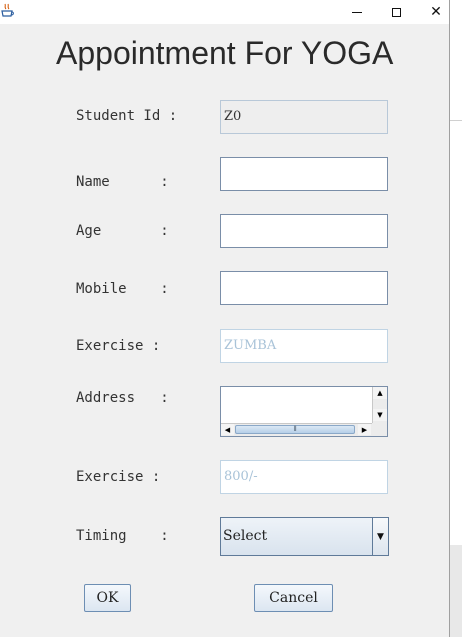  I want to click on close-icon: ✕, so click(436, 12).